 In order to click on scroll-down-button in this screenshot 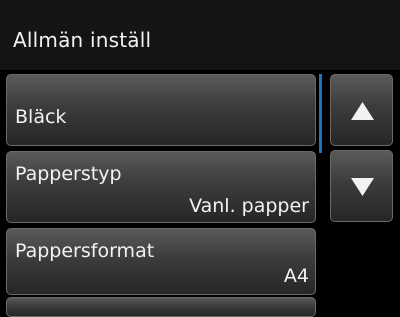, I will do `click(361, 186)`.